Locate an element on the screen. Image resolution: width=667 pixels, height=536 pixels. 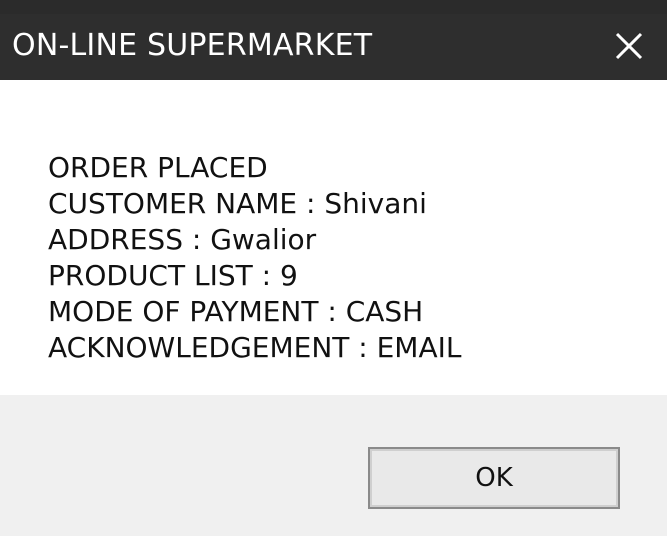
message-line-address: ADDRESS : Gwalior is located at coordinates (182, 239).